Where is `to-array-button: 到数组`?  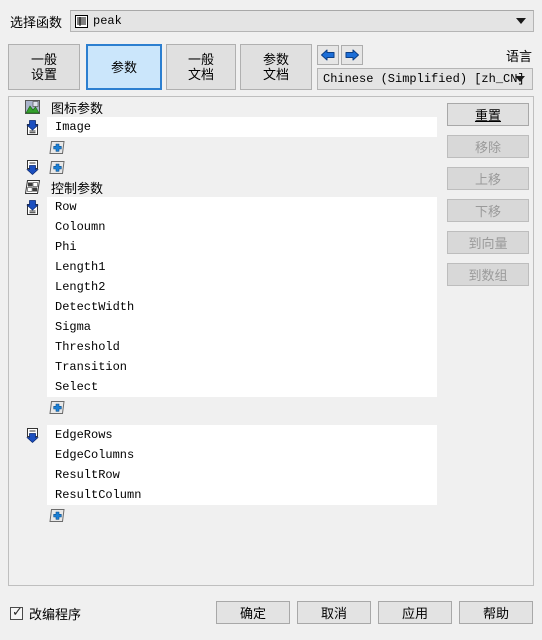 to-array-button: 到数组 is located at coordinates (488, 274).